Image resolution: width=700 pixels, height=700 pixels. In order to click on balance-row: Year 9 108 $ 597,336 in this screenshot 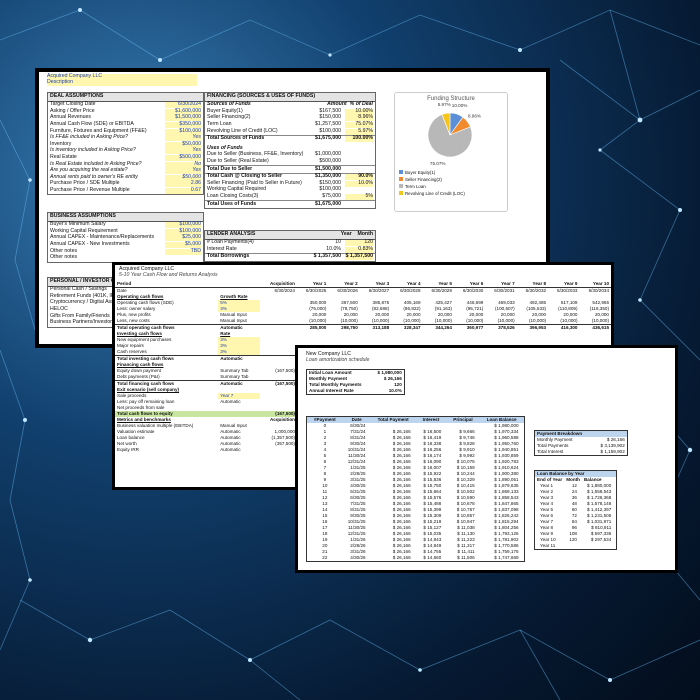, I will do `click(576, 534)`.